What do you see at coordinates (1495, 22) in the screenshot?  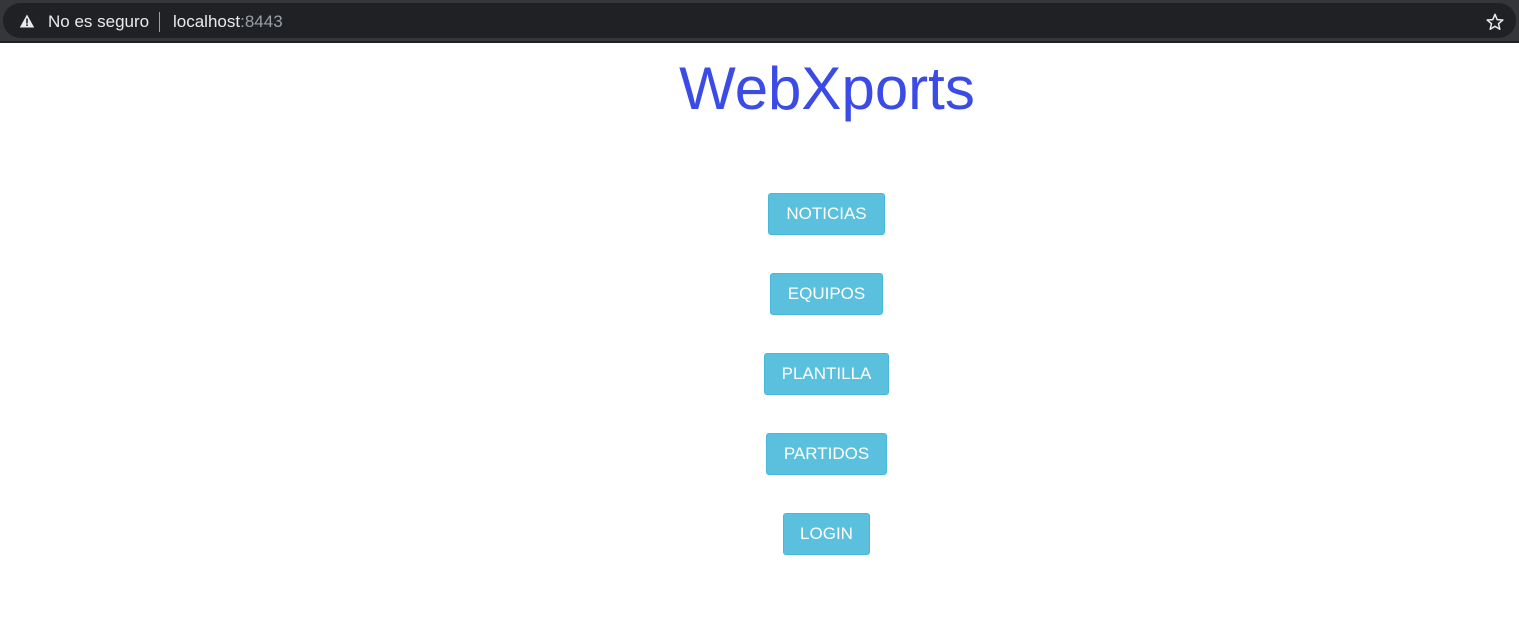 I see `bookmark-star-icon` at bounding box center [1495, 22].